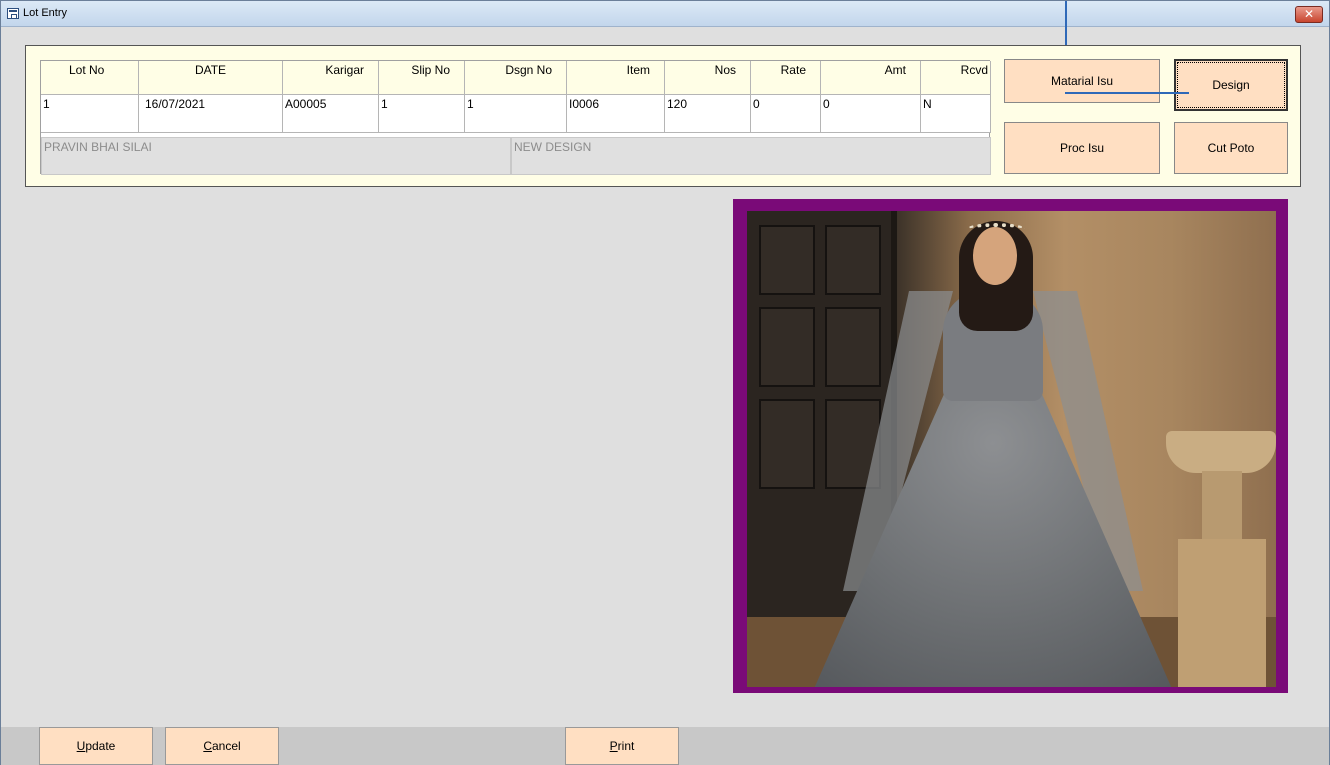 Image resolution: width=1330 pixels, height=765 pixels. Describe the element at coordinates (1222, 613) in the screenshot. I see `urn-base` at that location.